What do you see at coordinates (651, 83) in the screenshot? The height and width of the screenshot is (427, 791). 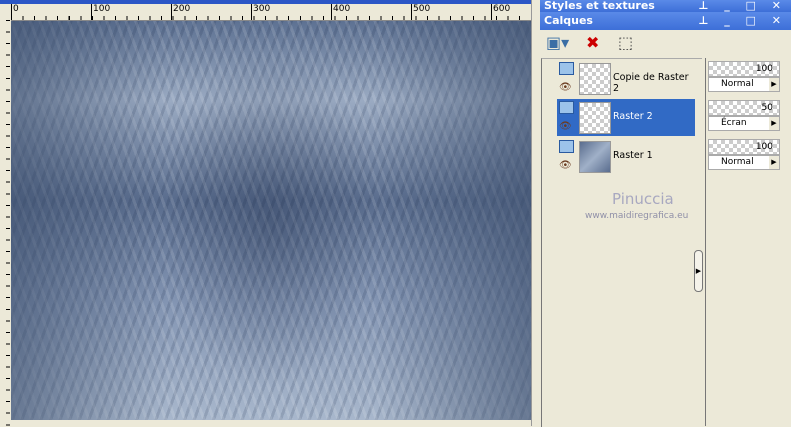 I see `layer-name: Copie de Raster 2` at bounding box center [651, 83].